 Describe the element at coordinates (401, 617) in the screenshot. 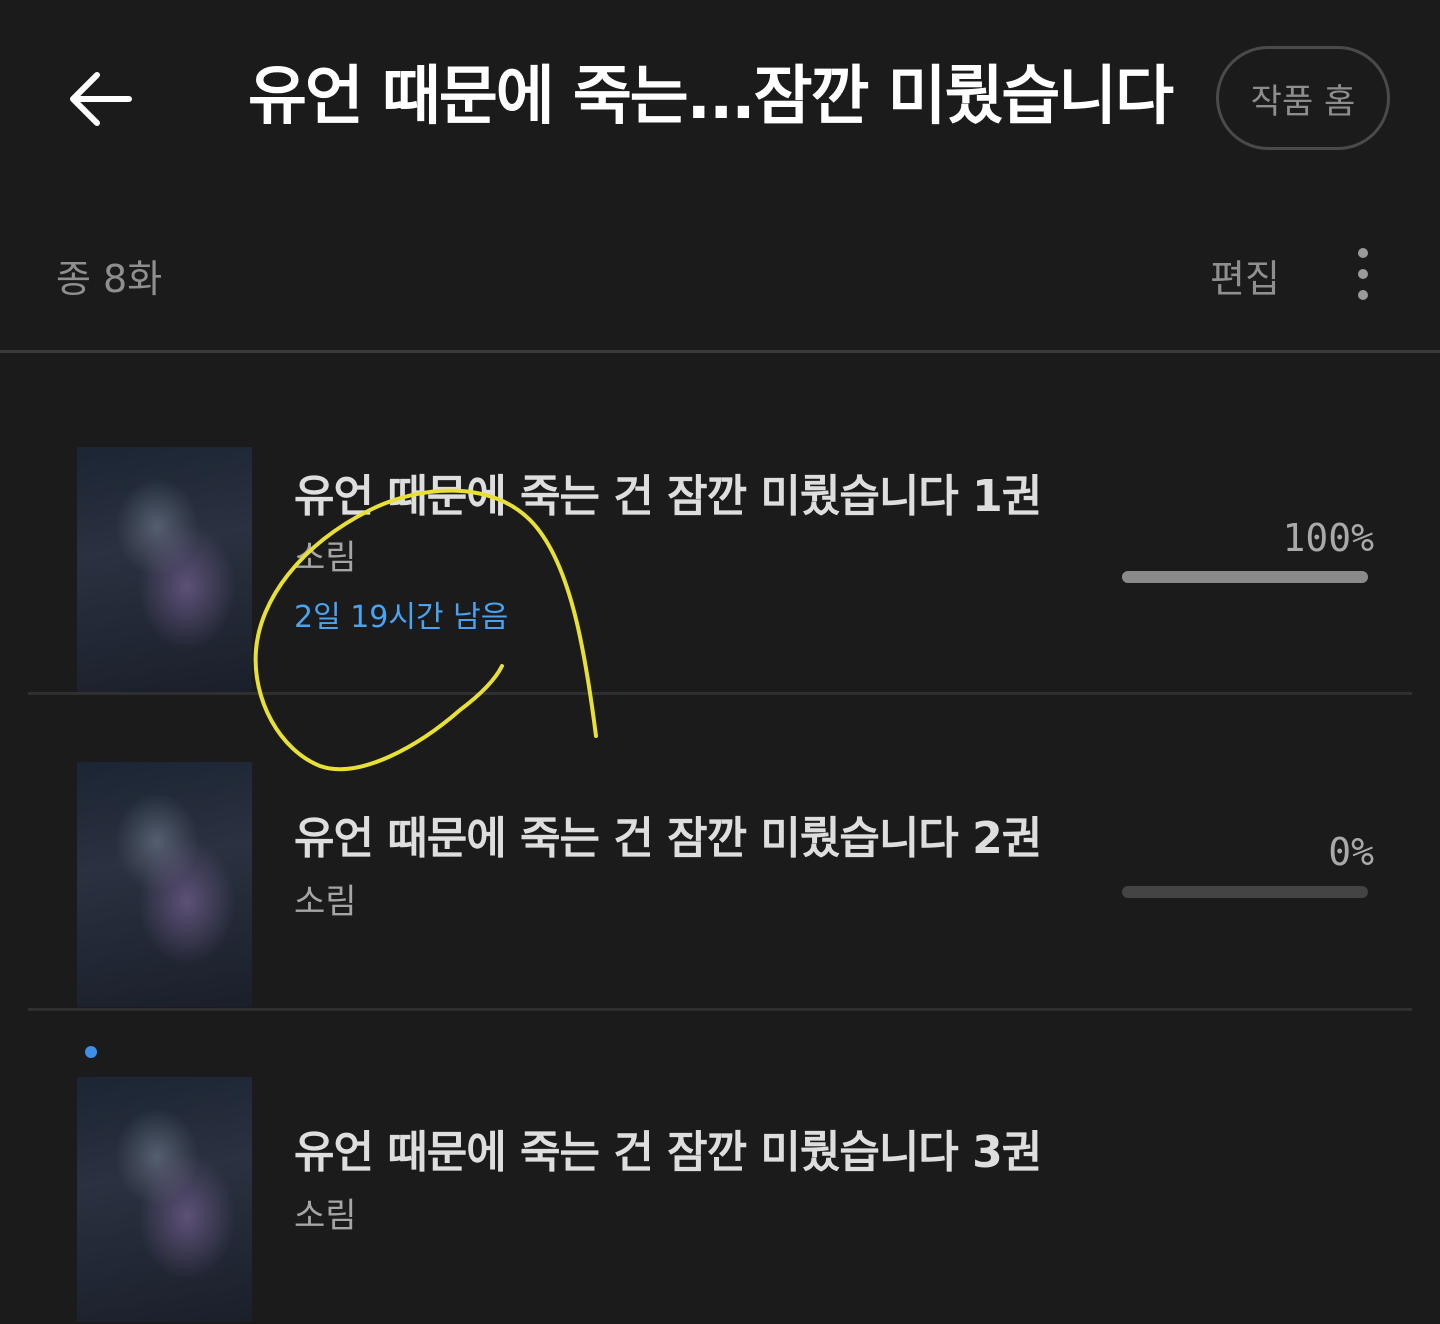

I see `rental-time-remaining: 2일 19시간 남음` at that location.